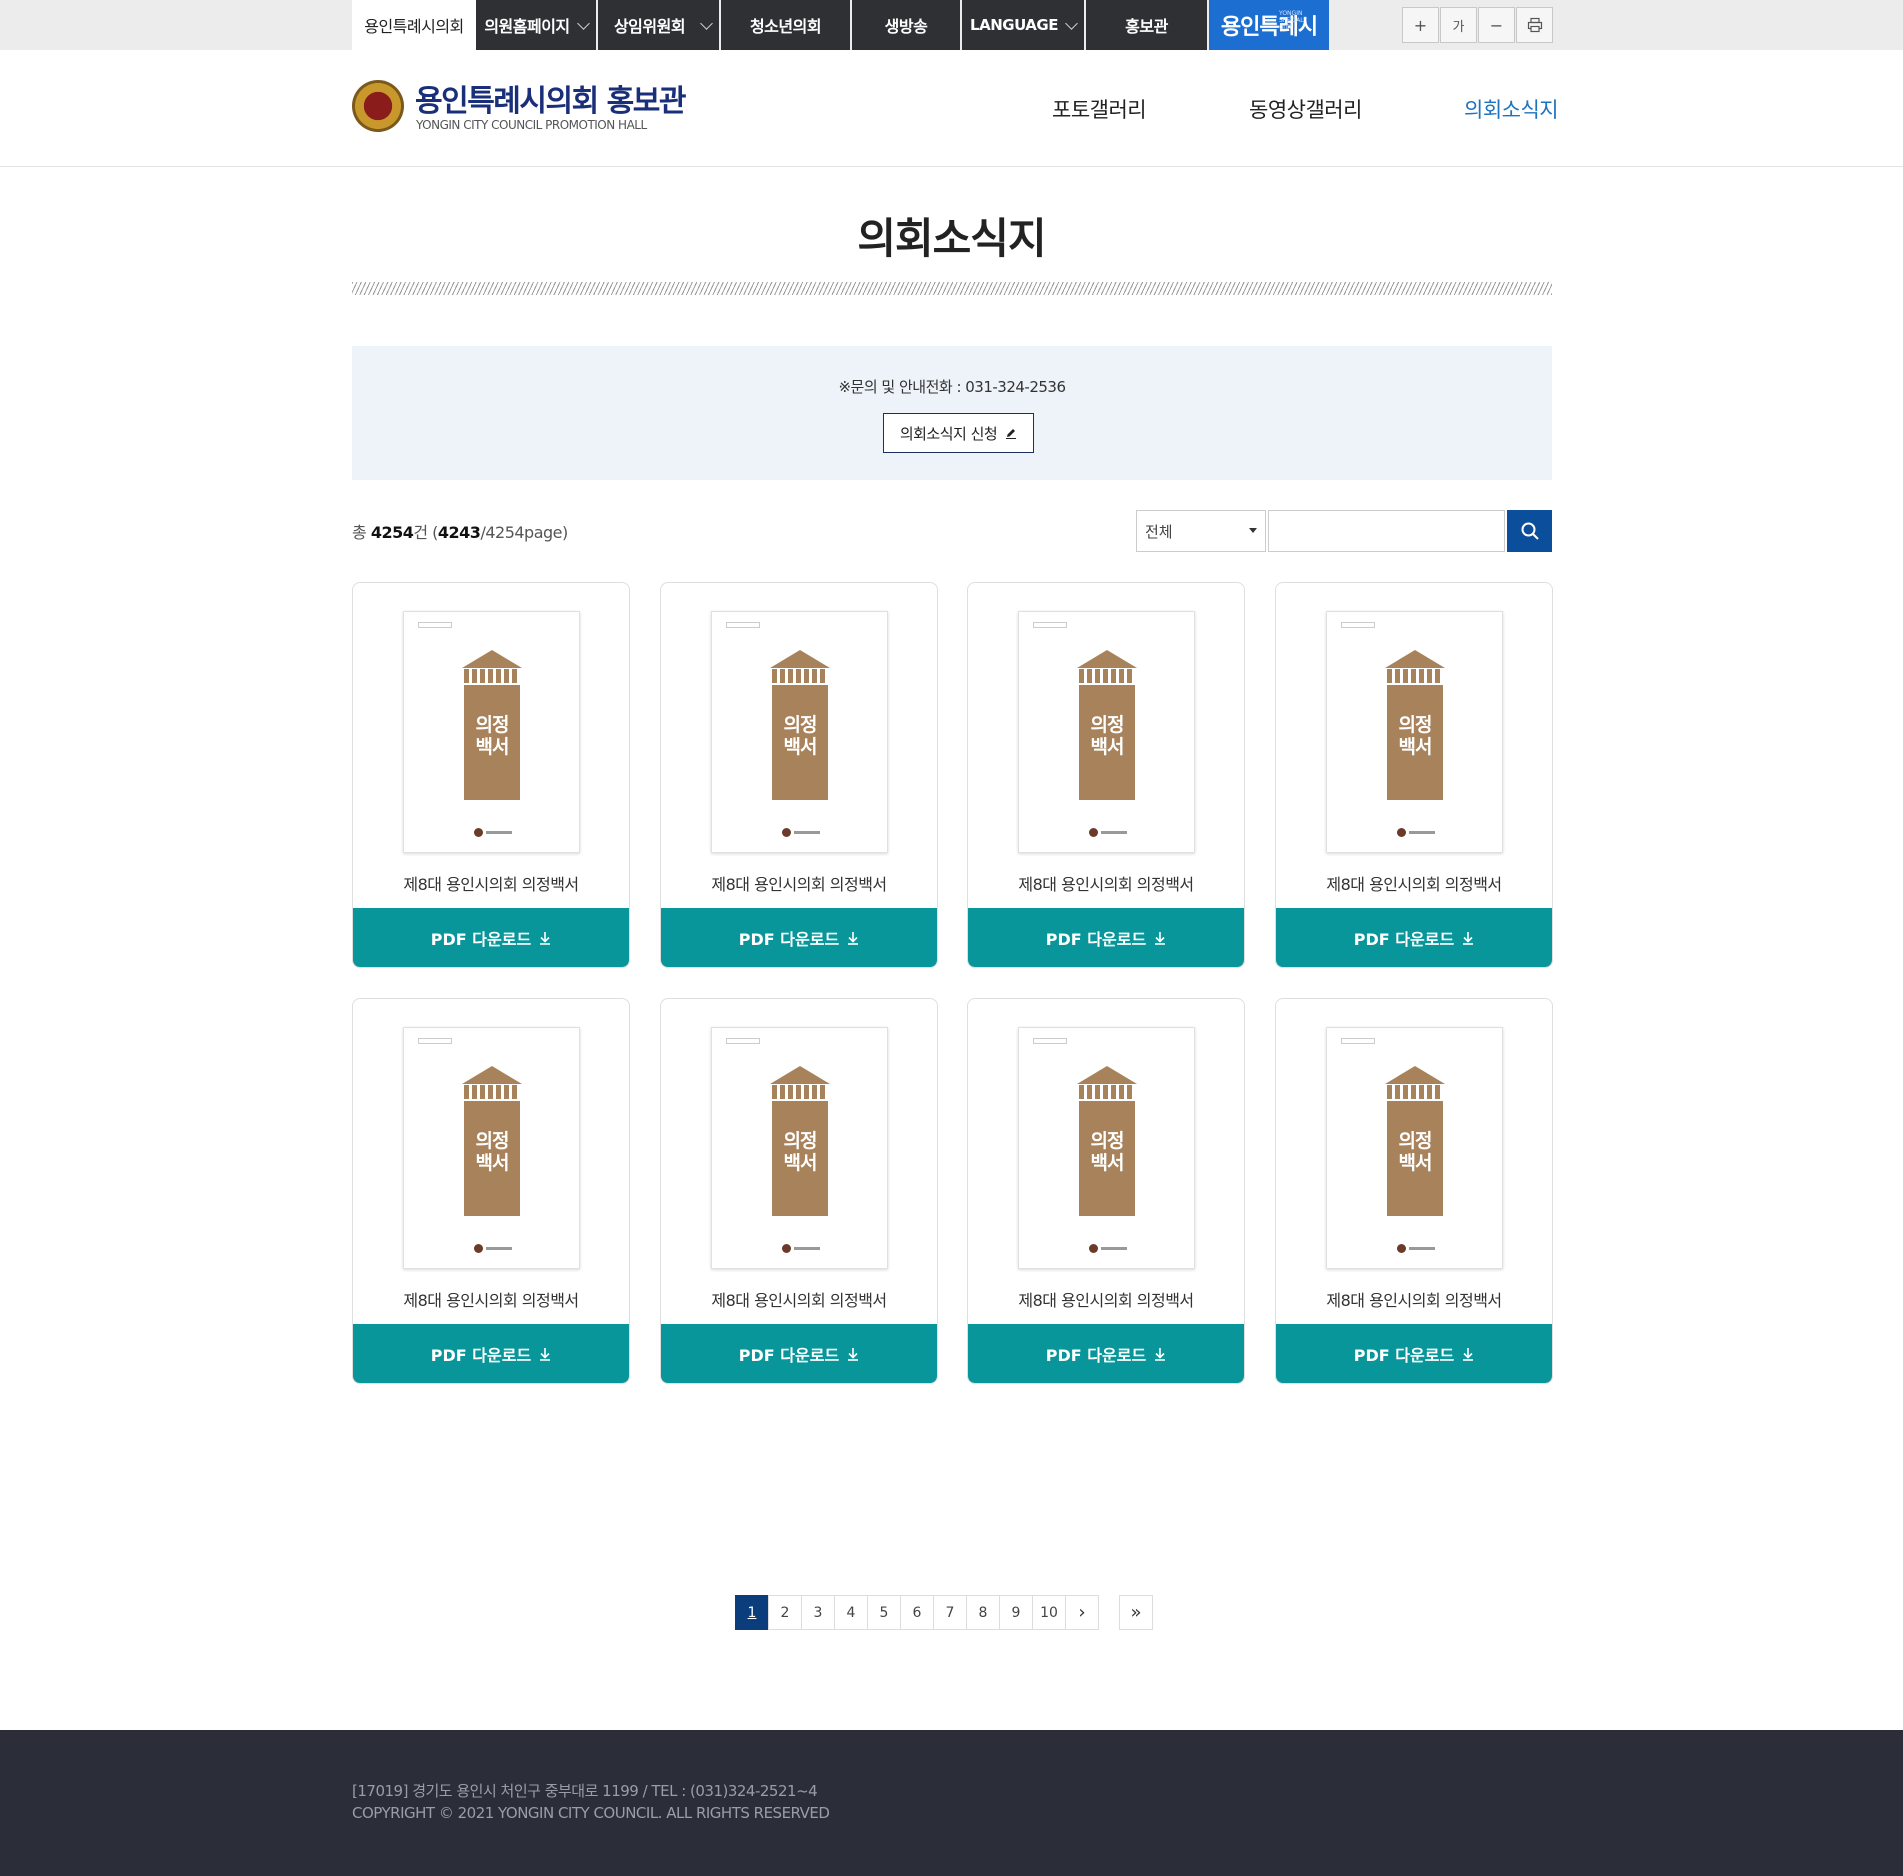 This screenshot has height=1876, width=1903. Describe the element at coordinates (1305, 109) in the screenshot. I see `nav-video-gallery: 동영상갤러리` at that location.